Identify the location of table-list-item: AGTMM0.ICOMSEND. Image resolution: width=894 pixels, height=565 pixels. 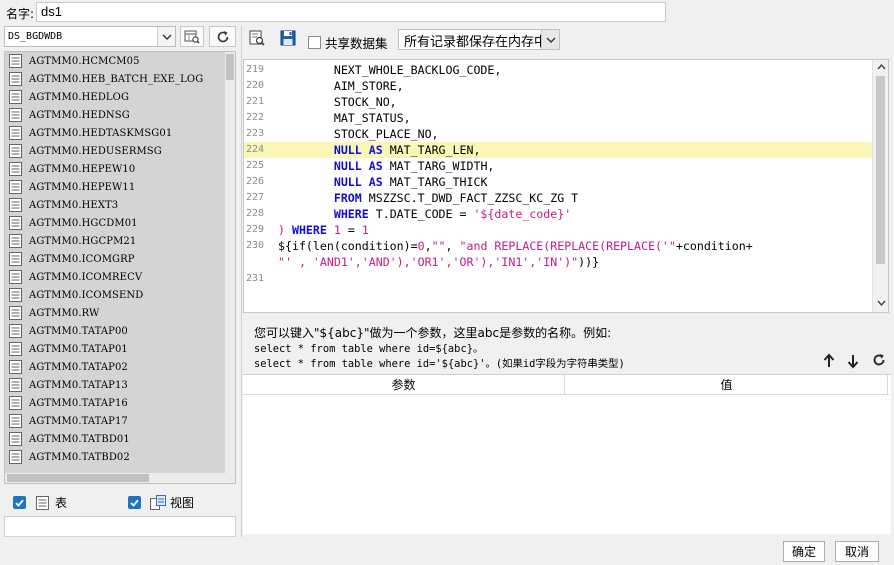
(120, 295).